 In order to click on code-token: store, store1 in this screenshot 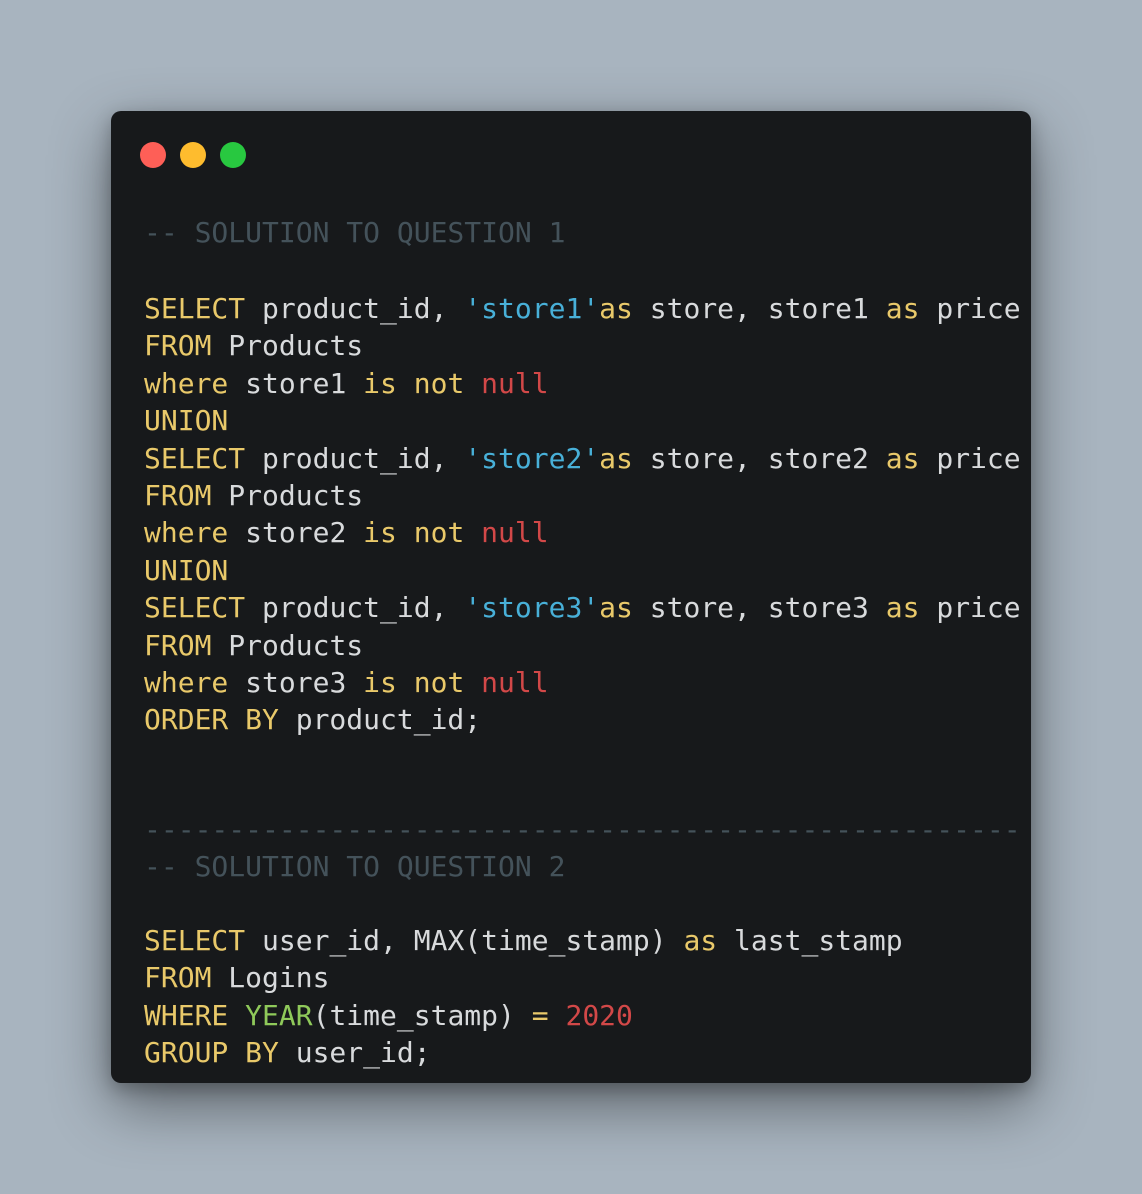, I will do `click(759, 308)`.